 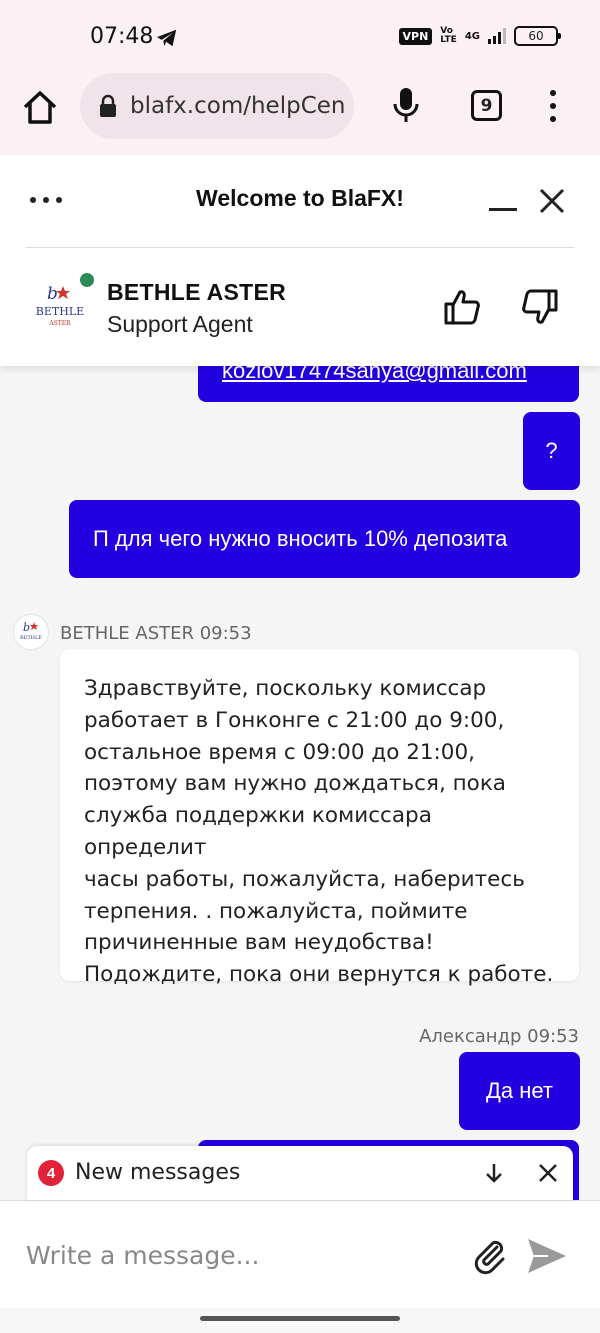 What do you see at coordinates (122, 36) in the screenshot?
I see `status-time: 07:48` at bounding box center [122, 36].